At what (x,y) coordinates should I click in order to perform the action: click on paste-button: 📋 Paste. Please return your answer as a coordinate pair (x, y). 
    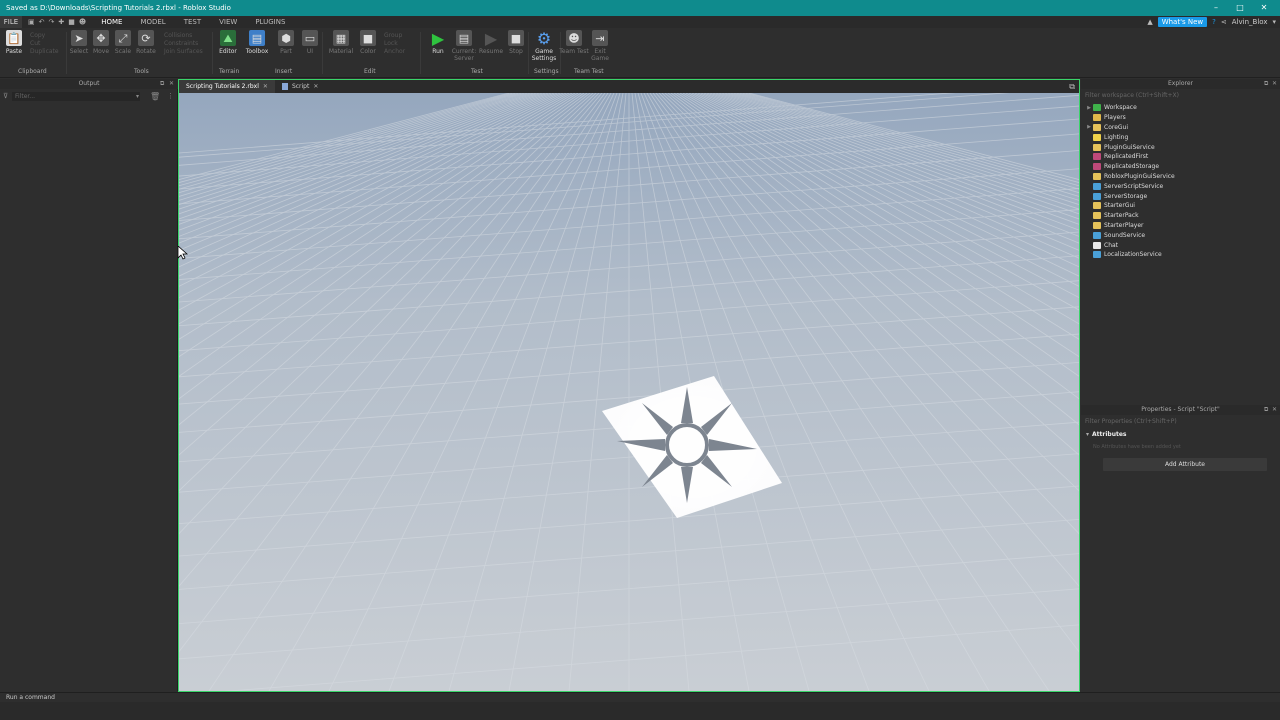
    Looking at the image, I should click on (14, 42).